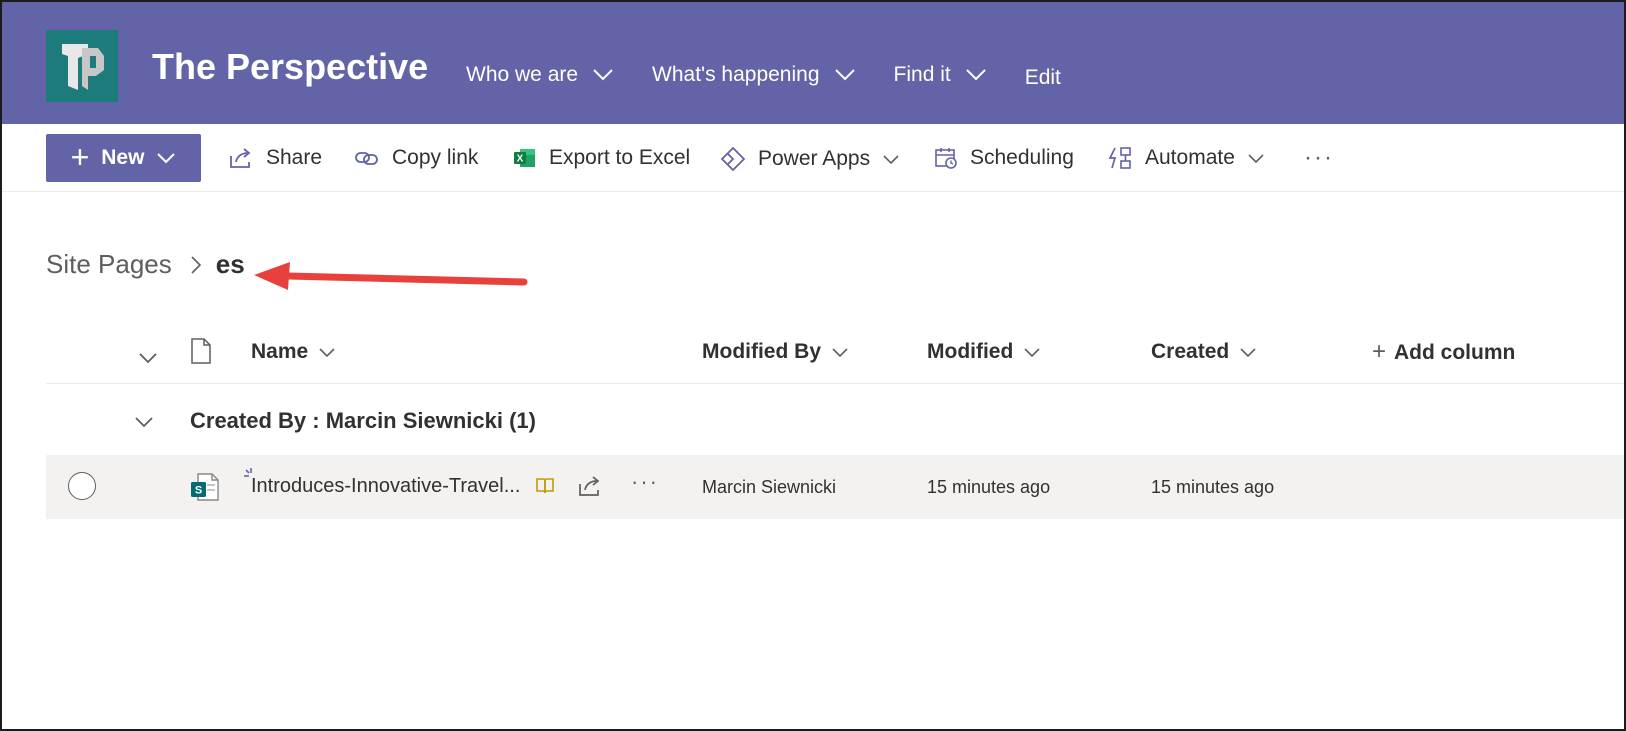 This screenshot has width=1626, height=731. I want to click on copy-link-button: Copy link, so click(416, 158).